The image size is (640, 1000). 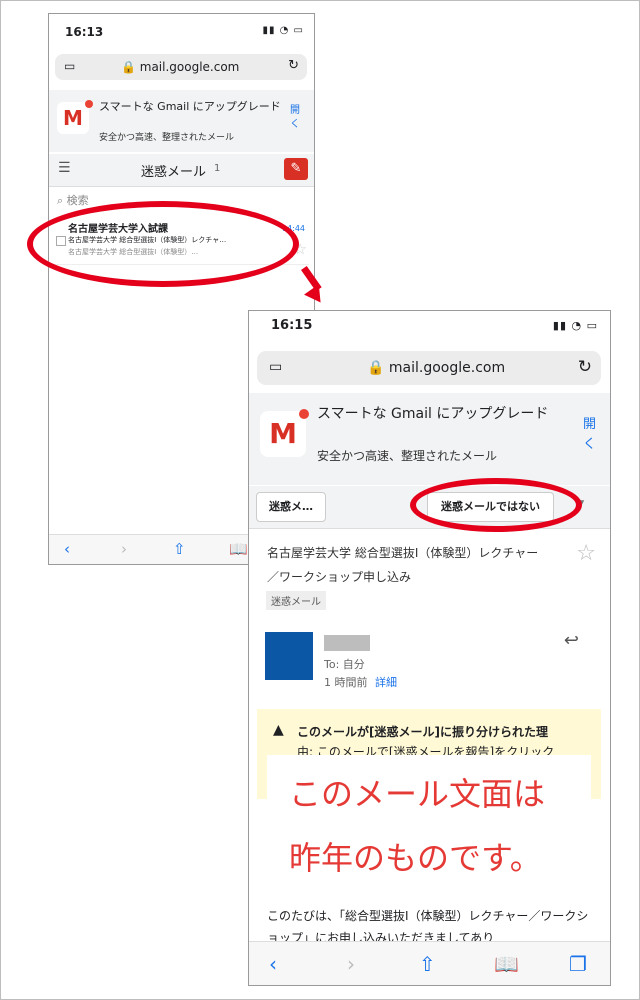 I want to click on annotation-line-2: 昨年のものです。, so click(x=415, y=858).